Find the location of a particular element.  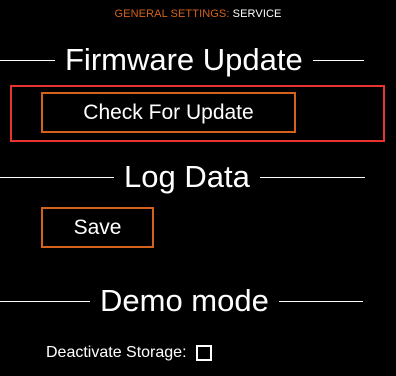

breadcrumb-current: SERVICE is located at coordinates (255, 14).